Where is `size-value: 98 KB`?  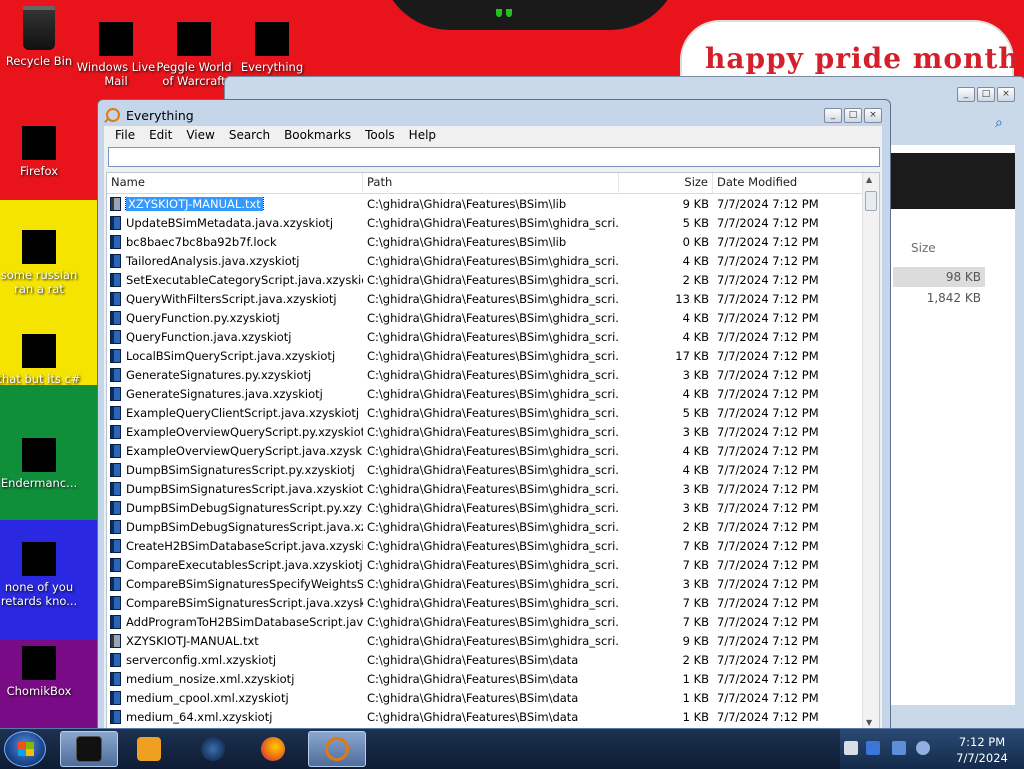 size-value: 98 KB is located at coordinates (939, 277).